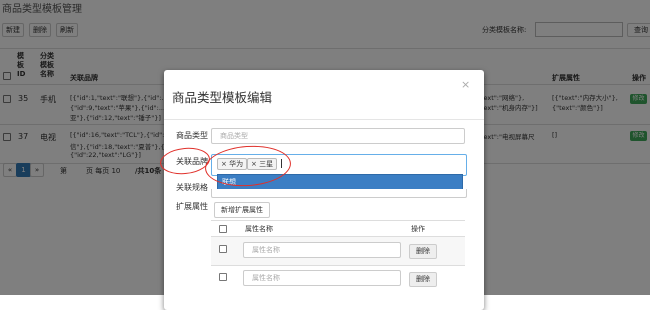 This screenshot has width=650, height=310. I want to click on modal-header-divider, so click(324, 119).